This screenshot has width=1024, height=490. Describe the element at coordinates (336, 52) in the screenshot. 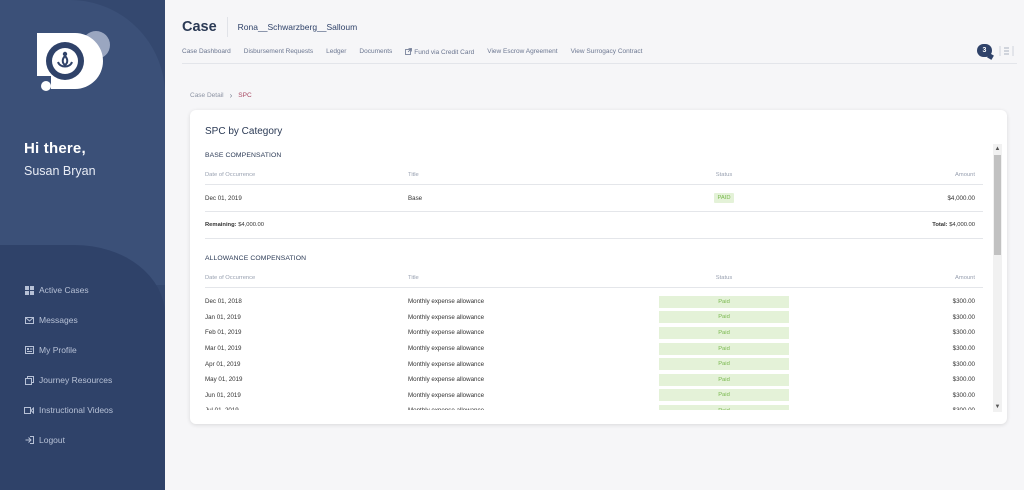

I see `tab-ledger: Ledger` at that location.